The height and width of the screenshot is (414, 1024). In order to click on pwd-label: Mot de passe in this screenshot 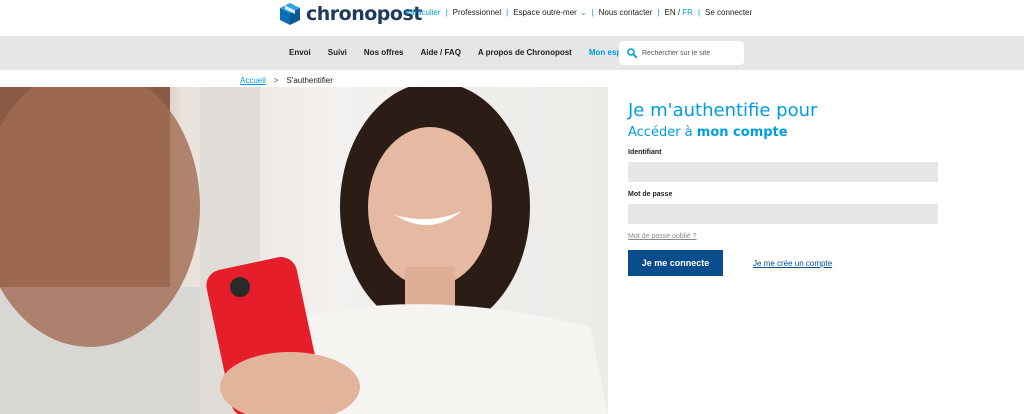, I will do `click(650, 194)`.